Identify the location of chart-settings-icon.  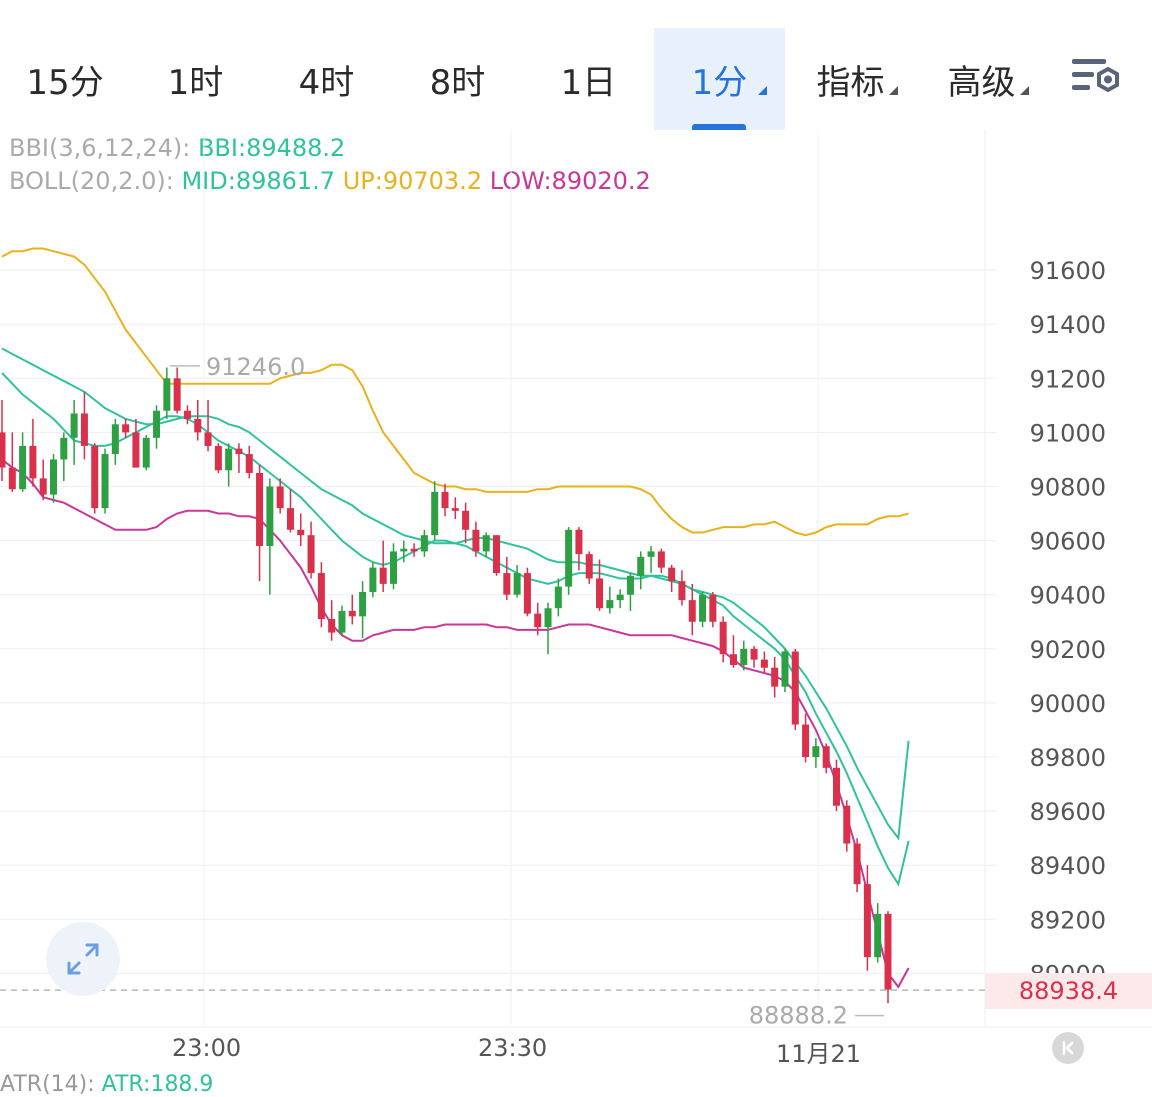
(1098, 80).